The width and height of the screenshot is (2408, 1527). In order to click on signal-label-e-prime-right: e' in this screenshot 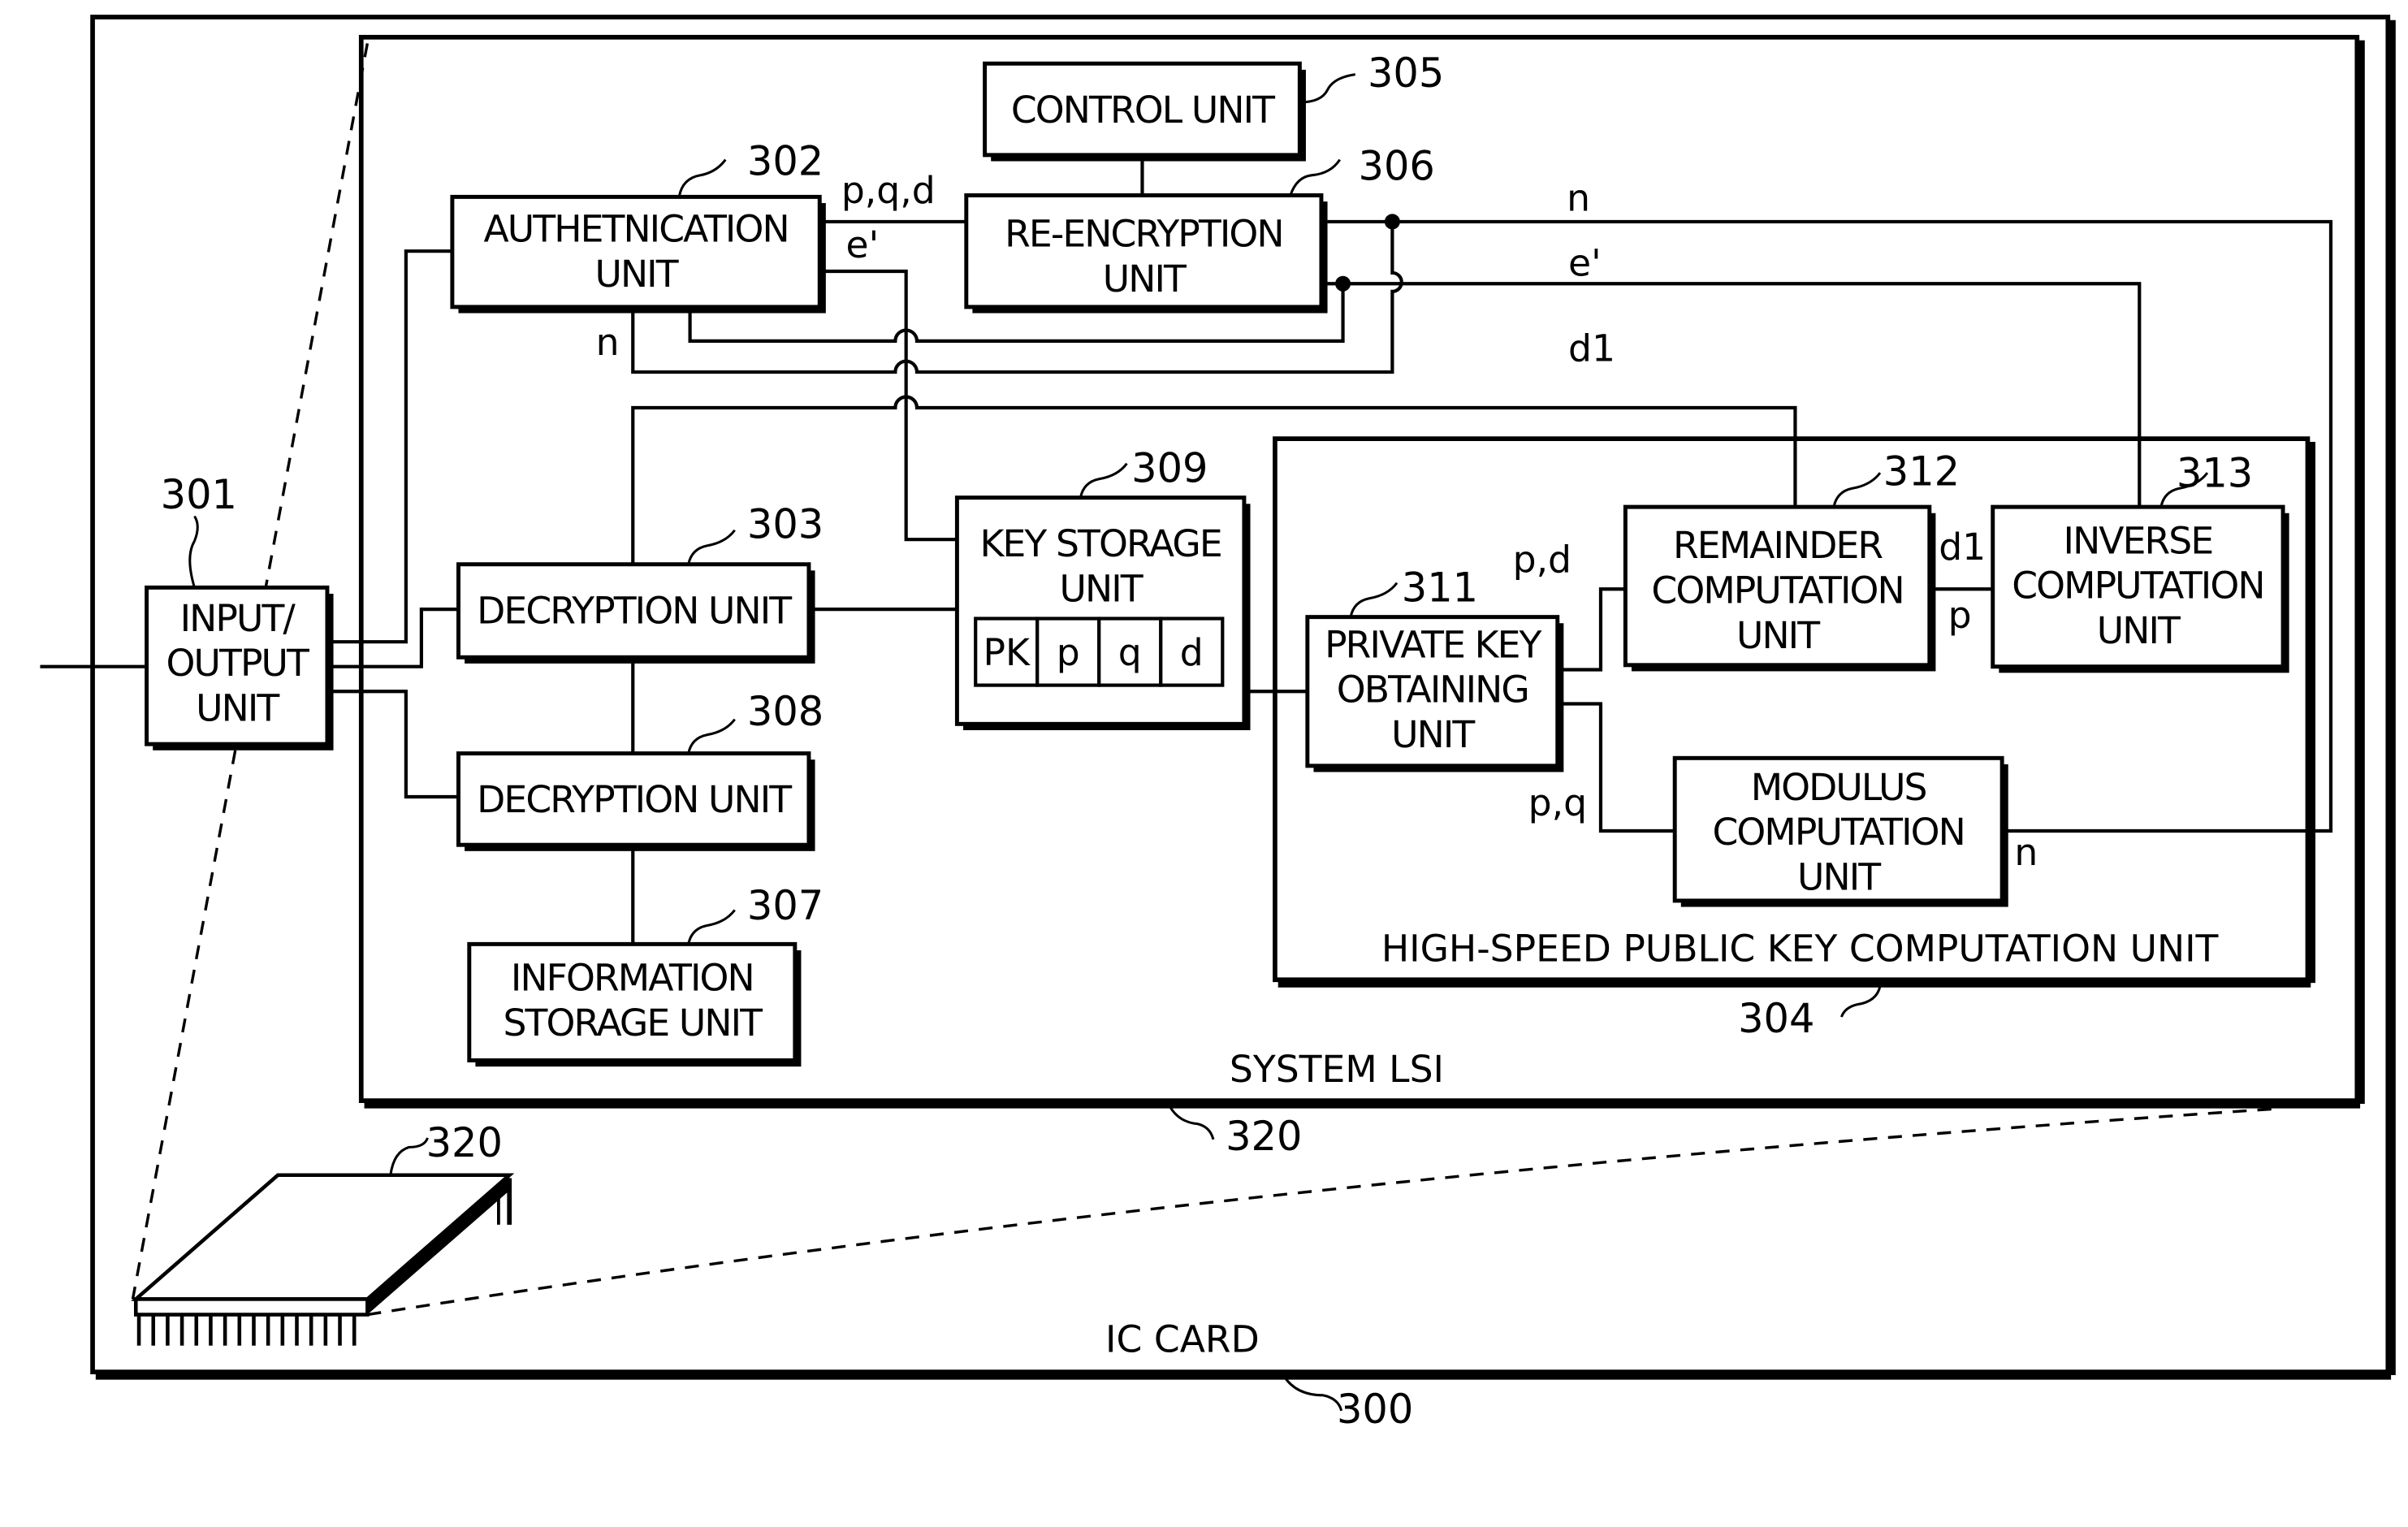, I will do `click(1585, 264)`.